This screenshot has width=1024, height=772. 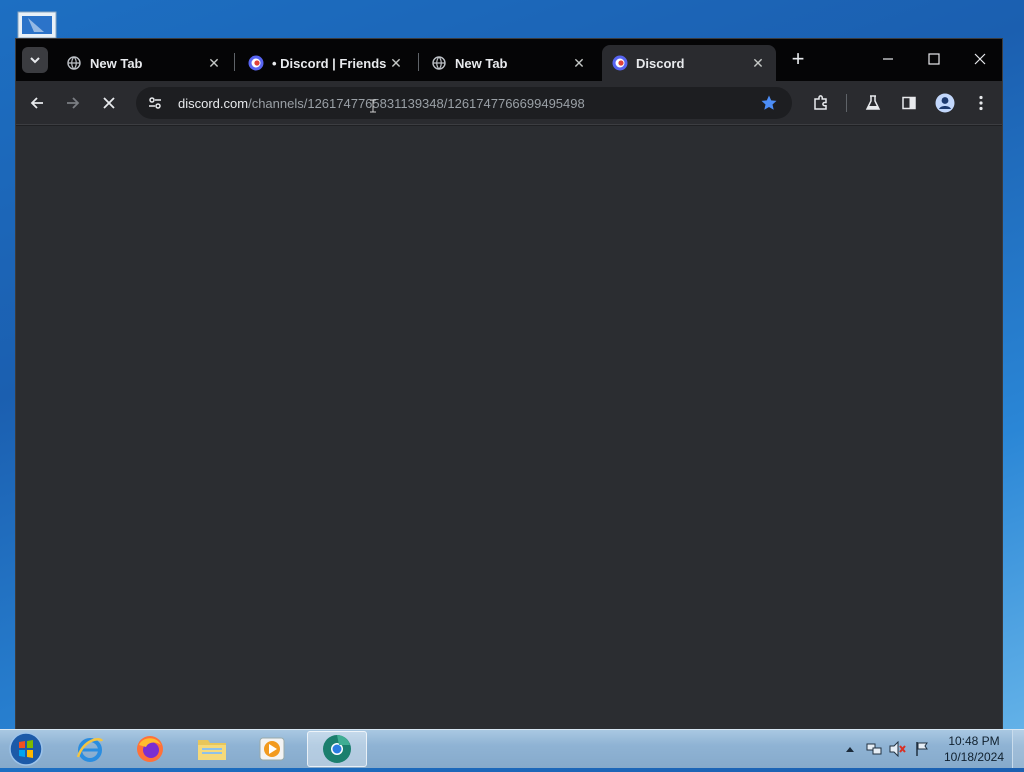 What do you see at coordinates (846, 103) in the screenshot?
I see `toolbar-divider` at bounding box center [846, 103].